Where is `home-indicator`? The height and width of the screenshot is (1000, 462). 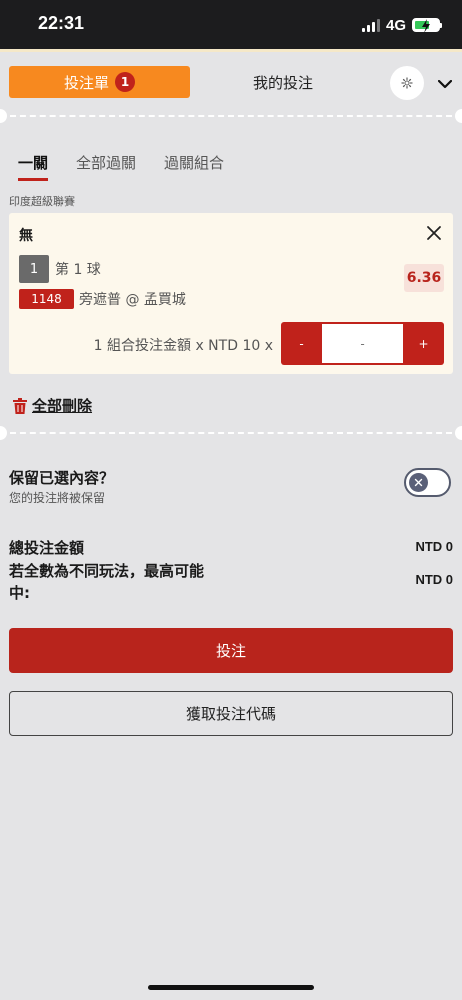 home-indicator is located at coordinates (231, 987).